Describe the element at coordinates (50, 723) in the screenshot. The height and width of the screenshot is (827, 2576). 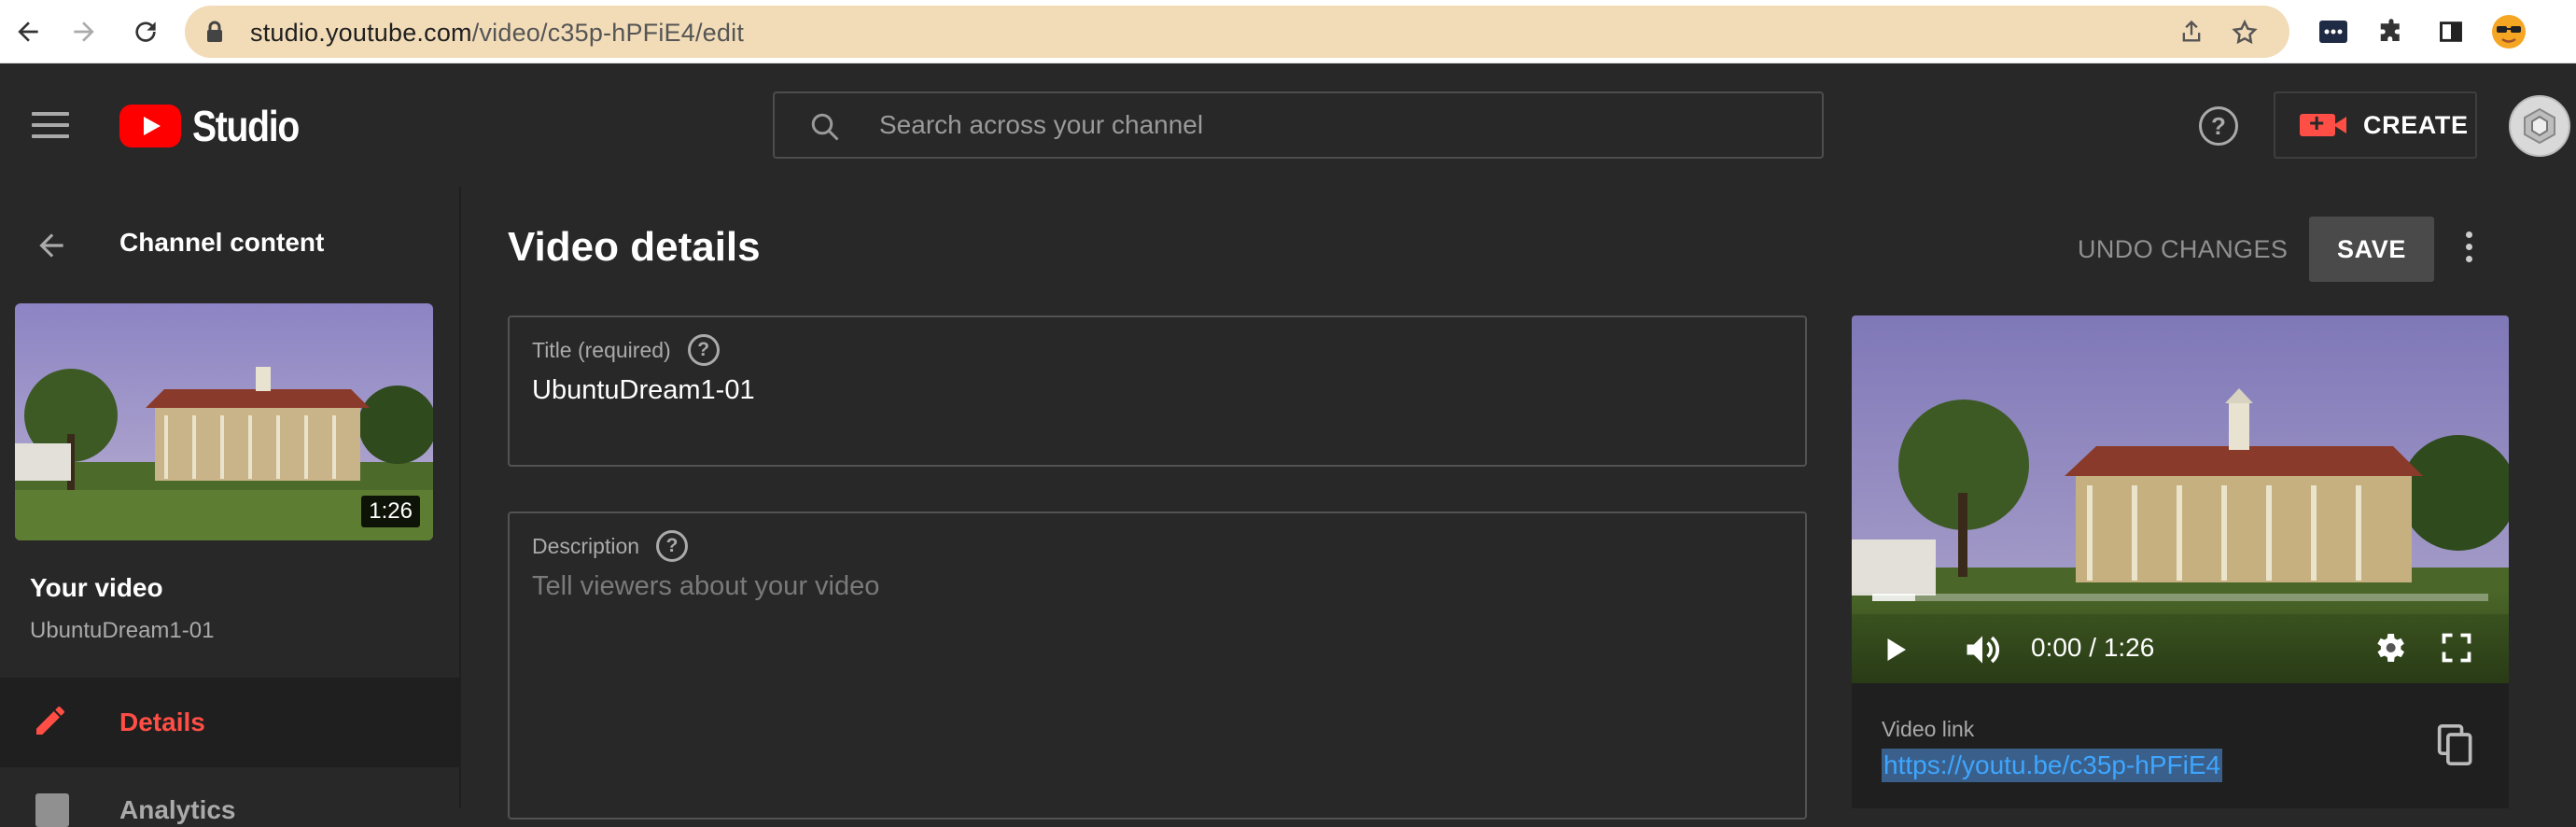
I see `pencil-icon` at that location.